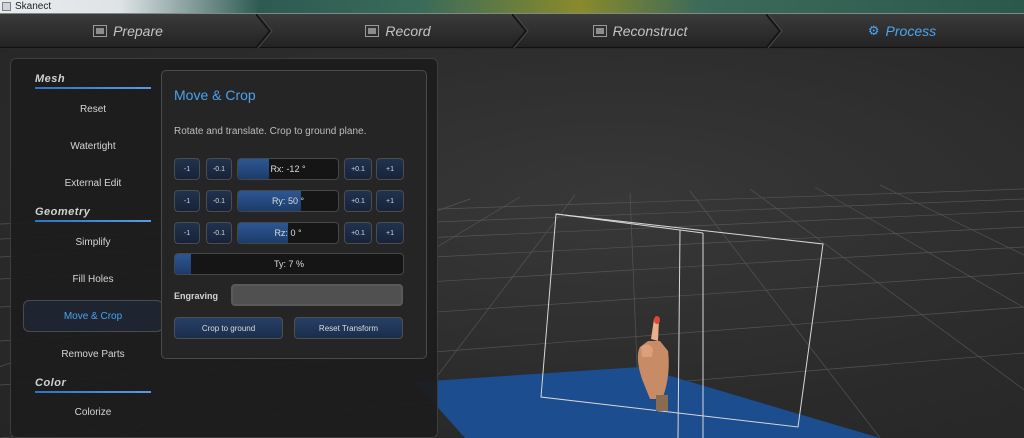  I want to click on prepare-icon, so click(100, 31).